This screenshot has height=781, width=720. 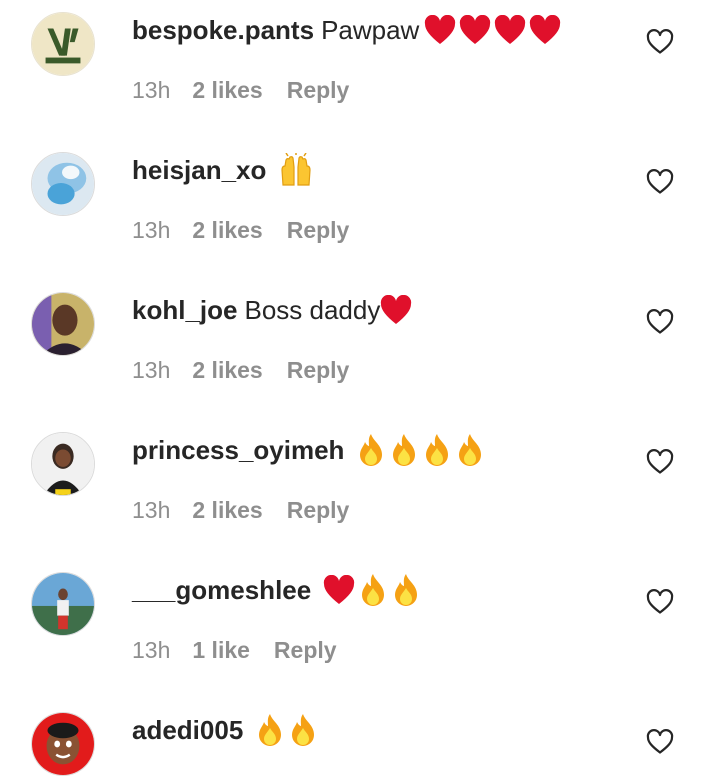 I want to click on comment-likes-count: 1 like, so click(x=221, y=650).